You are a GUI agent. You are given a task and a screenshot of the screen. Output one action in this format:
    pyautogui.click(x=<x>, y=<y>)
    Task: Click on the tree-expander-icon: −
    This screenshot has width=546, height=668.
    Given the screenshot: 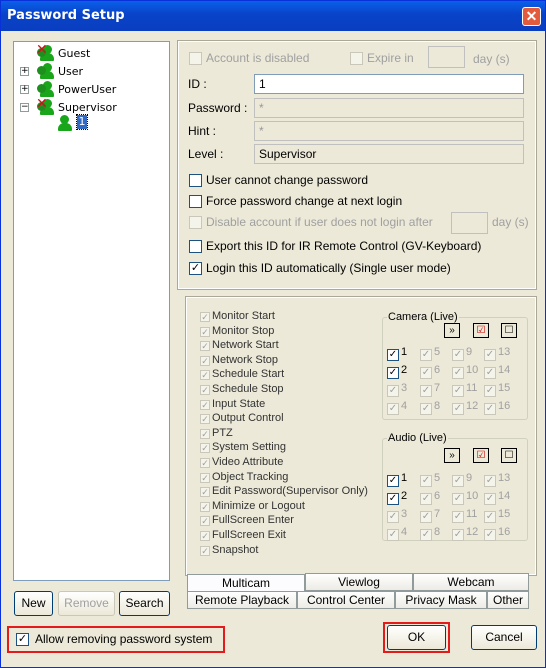 What is the action you would take?
    pyautogui.click(x=24, y=107)
    